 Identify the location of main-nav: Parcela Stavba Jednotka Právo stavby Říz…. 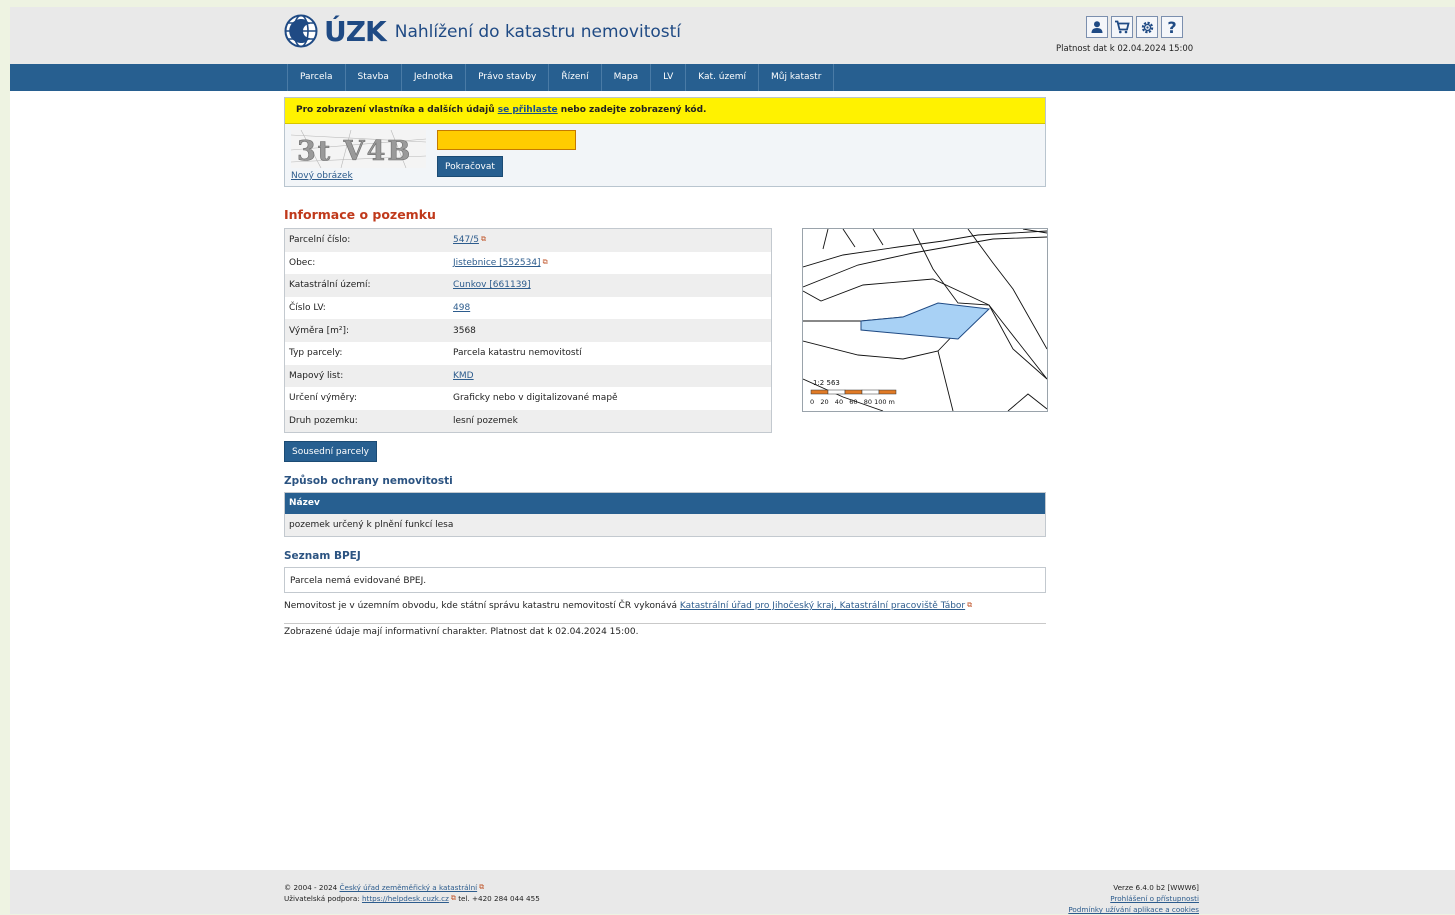
(732, 77).